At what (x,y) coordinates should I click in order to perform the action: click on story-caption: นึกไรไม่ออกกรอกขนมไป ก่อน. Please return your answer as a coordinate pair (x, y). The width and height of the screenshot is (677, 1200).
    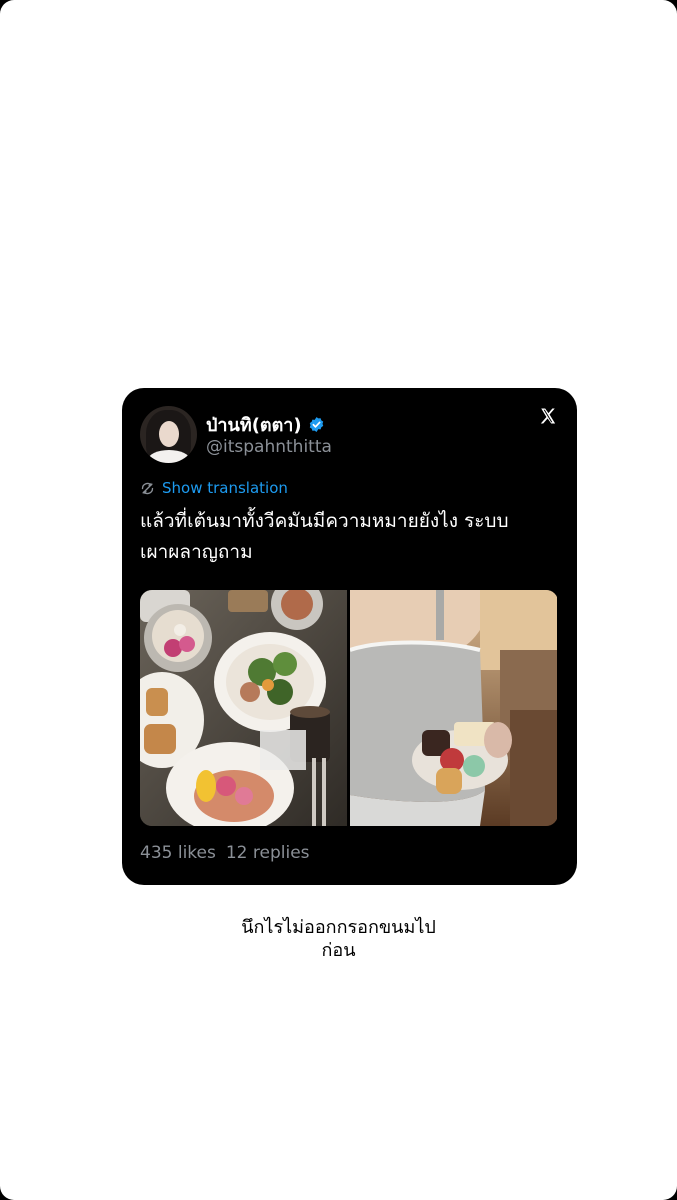
    Looking at the image, I should click on (338, 939).